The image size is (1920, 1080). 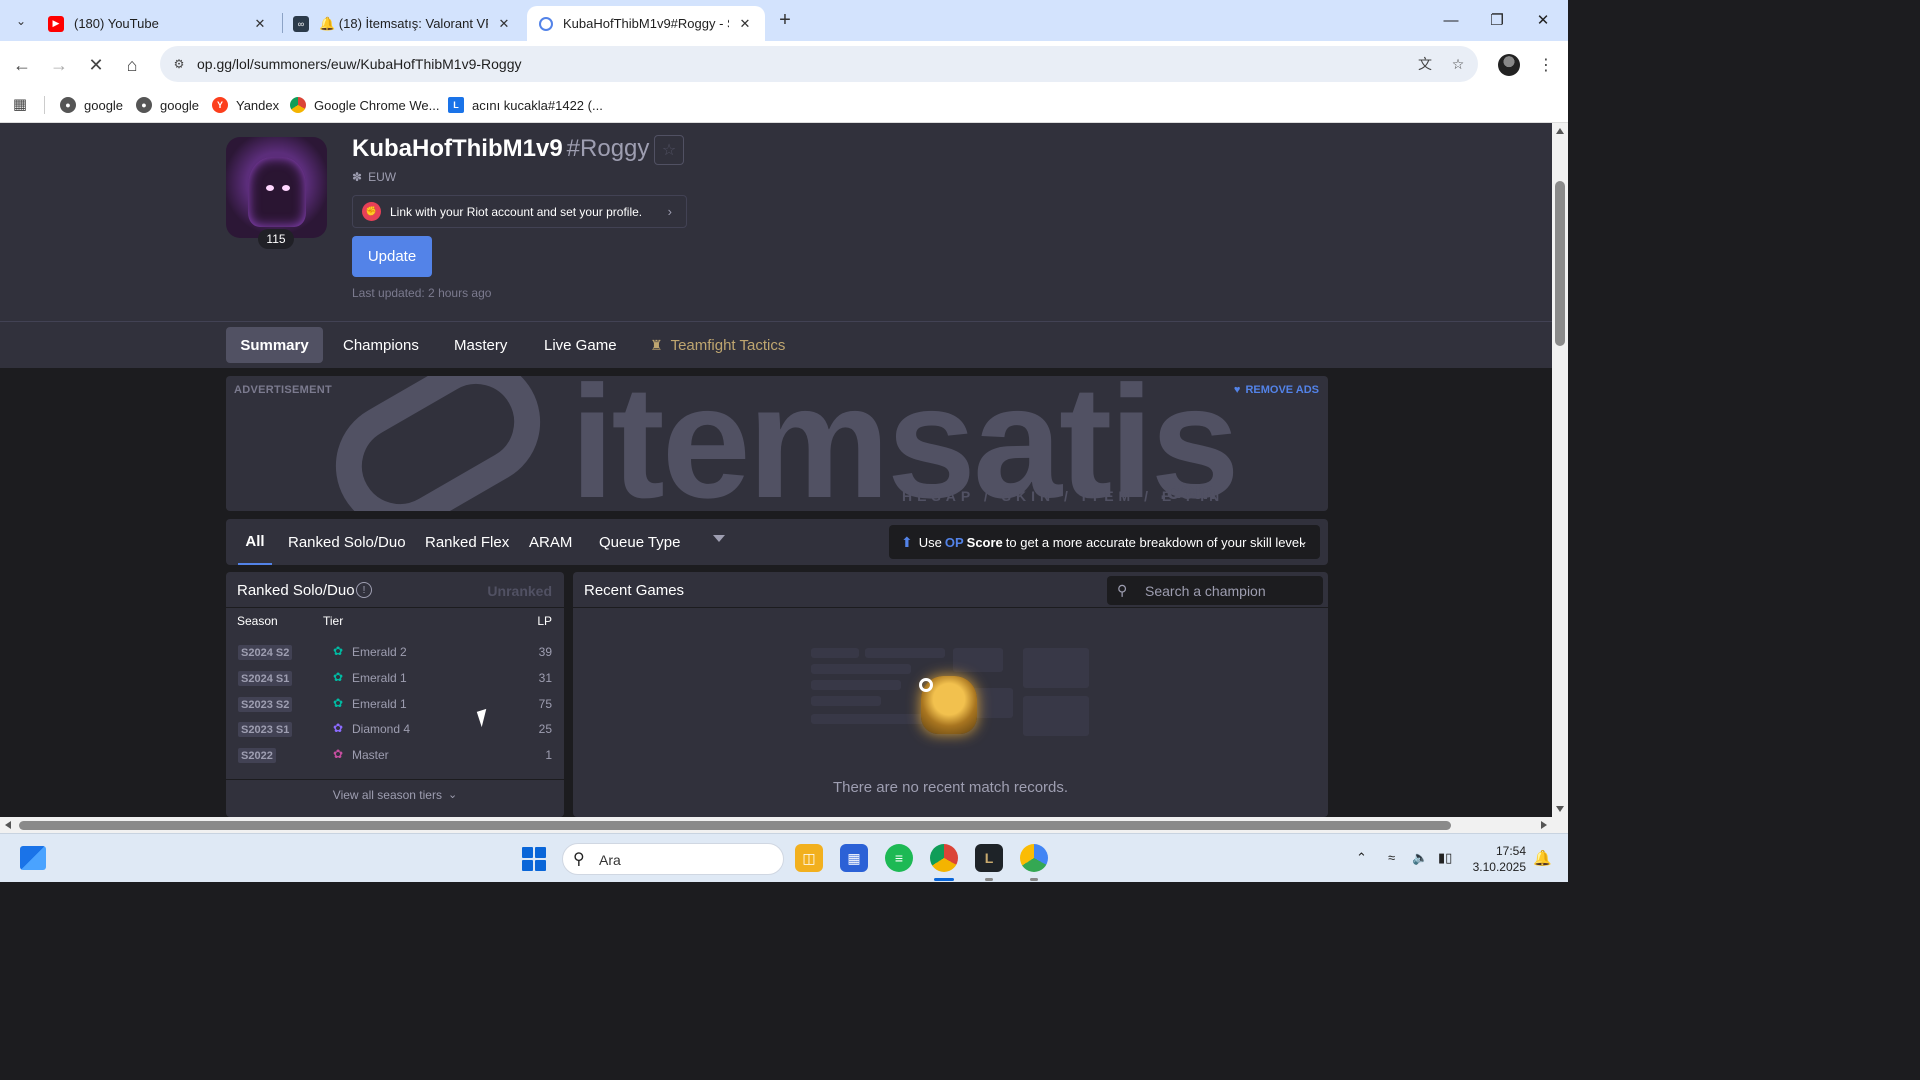 I want to click on season-badge: S2022, so click(x=257, y=755).